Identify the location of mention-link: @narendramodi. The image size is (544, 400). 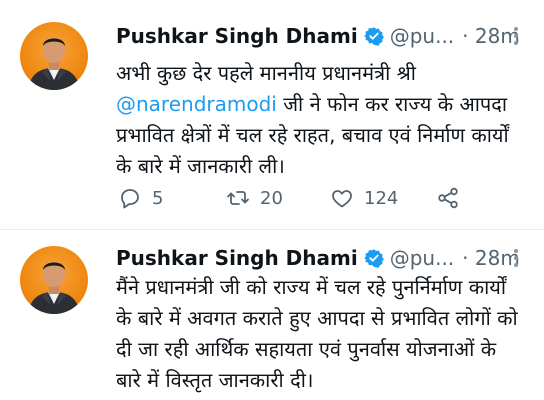
(196, 104).